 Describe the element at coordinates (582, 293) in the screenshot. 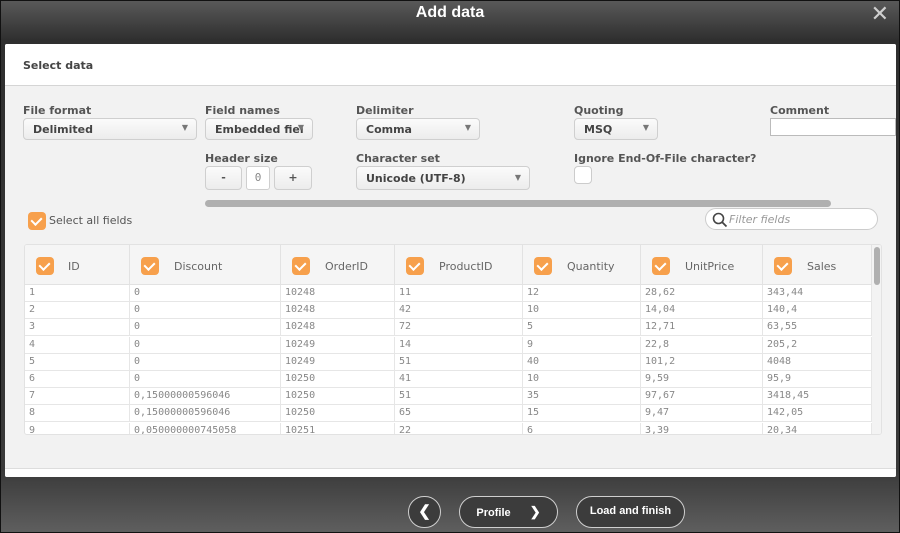

I see `table-cell-quantity: 12` at that location.